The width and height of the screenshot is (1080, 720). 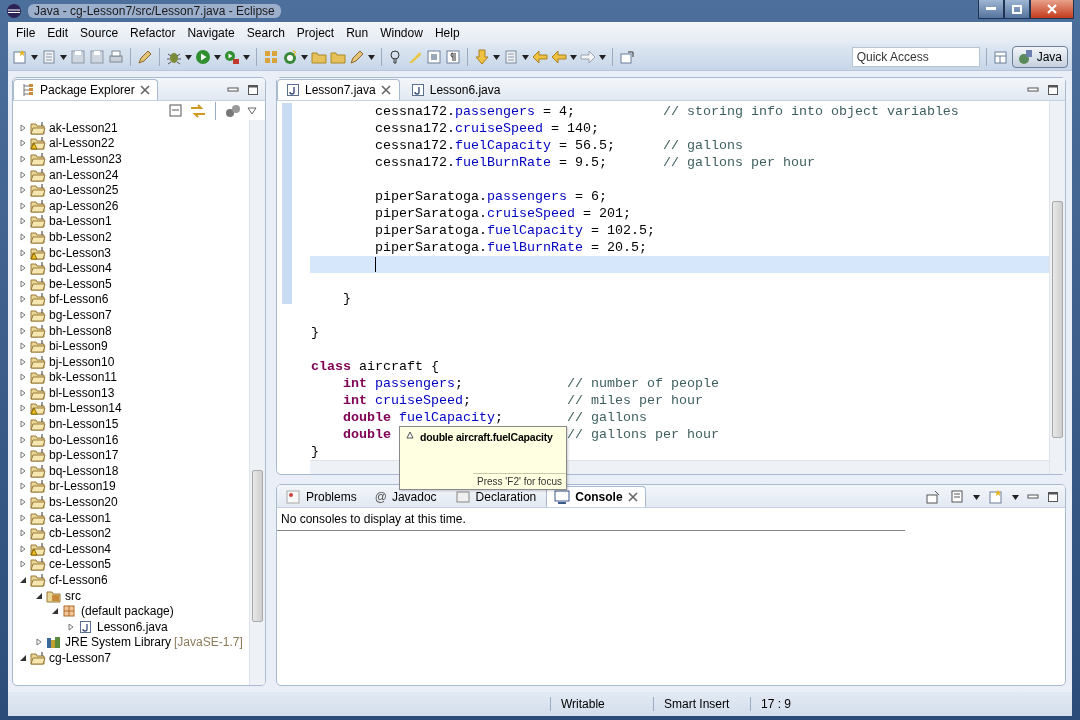 I want to click on problems-icon, so click(x=293, y=497).